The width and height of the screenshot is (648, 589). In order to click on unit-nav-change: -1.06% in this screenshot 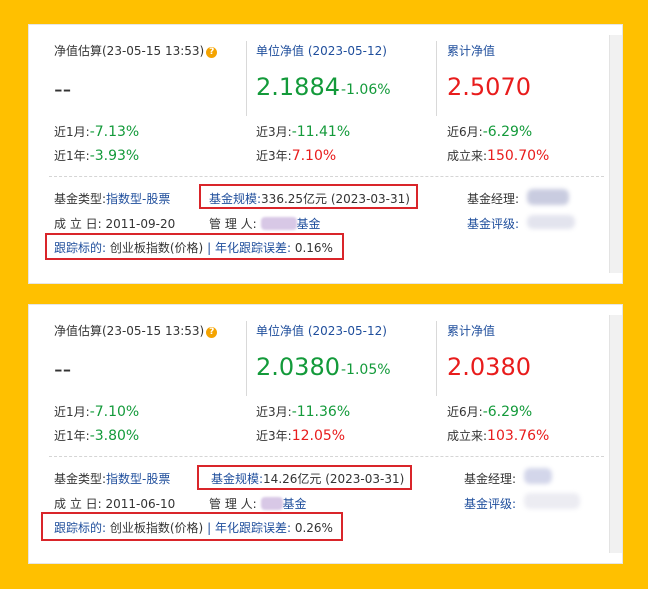, I will do `click(366, 90)`.